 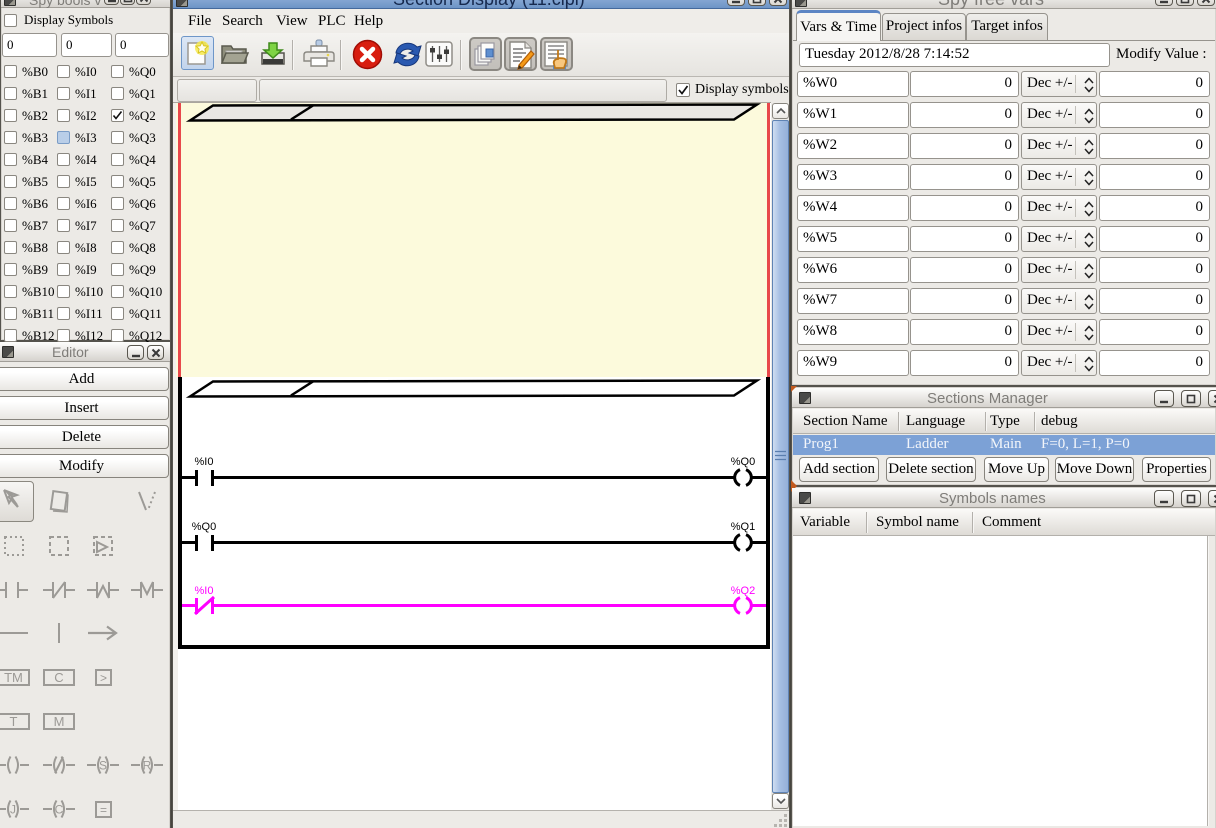 I want to click on svg-text: J, so click(x=13, y=810).